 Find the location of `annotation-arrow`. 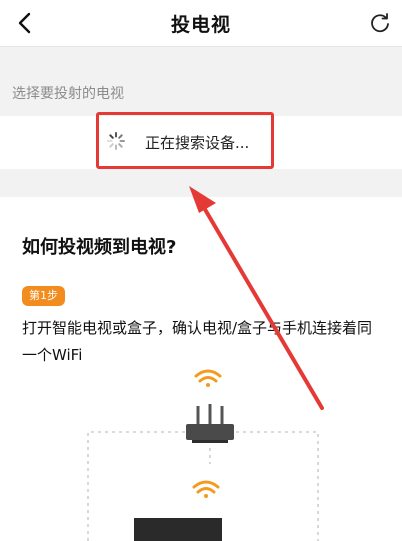

annotation-arrow is located at coordinates (256, 298).